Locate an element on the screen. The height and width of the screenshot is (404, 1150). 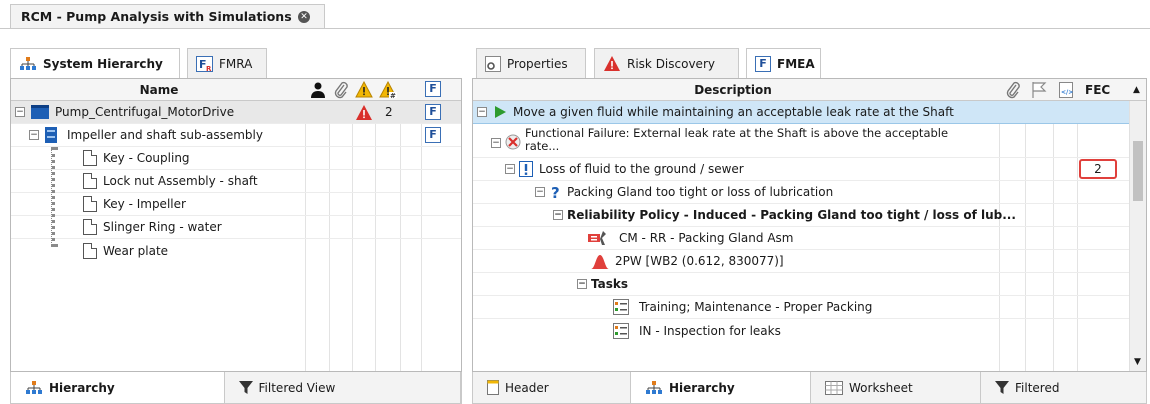
tree-item-label: Pump_Centrifugal_MotorDrive is located at coordinates (145, 112).